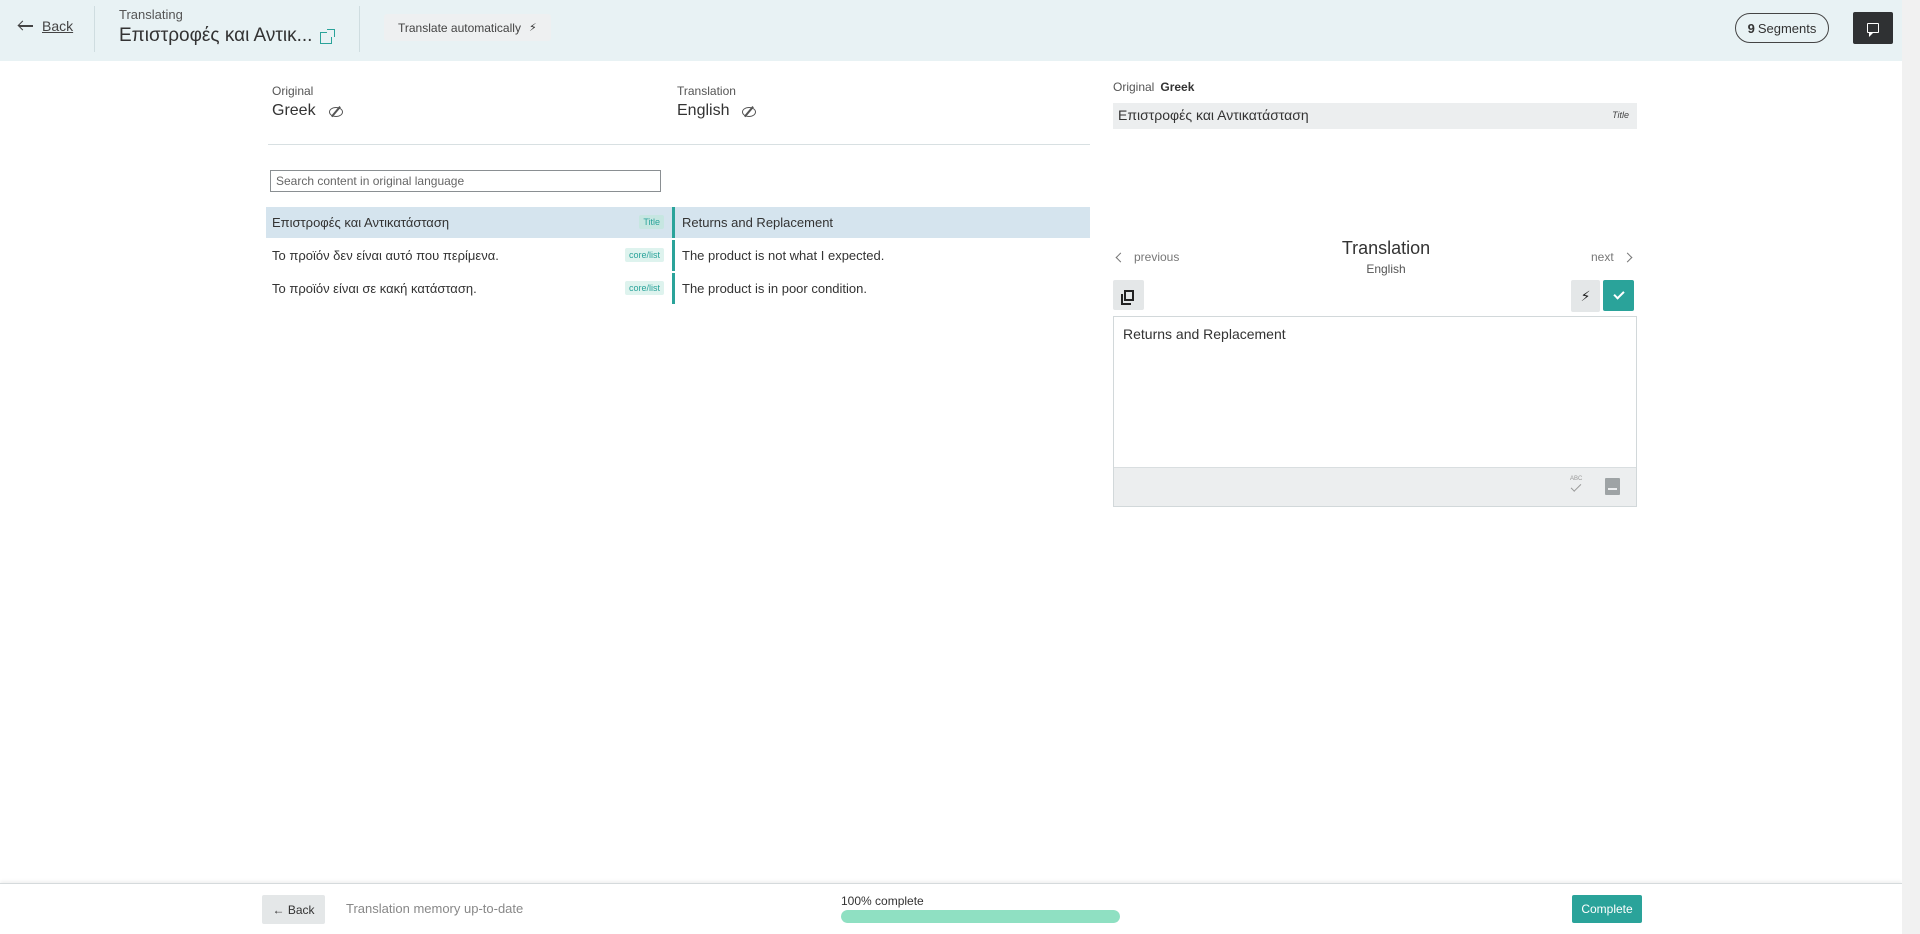  What do you see at coordinates (1787, 28) in the screenshot?
I see `segments-label: Segments` at bounding box center [1787, 28].